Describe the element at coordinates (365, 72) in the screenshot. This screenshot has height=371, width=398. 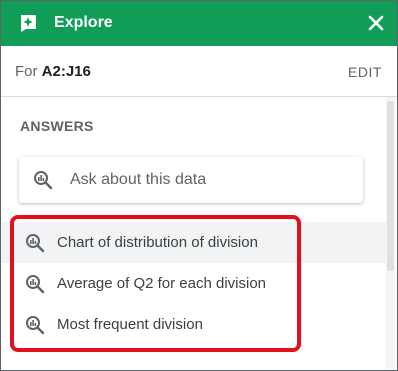
I see `edit-button: EDIT` at that location.